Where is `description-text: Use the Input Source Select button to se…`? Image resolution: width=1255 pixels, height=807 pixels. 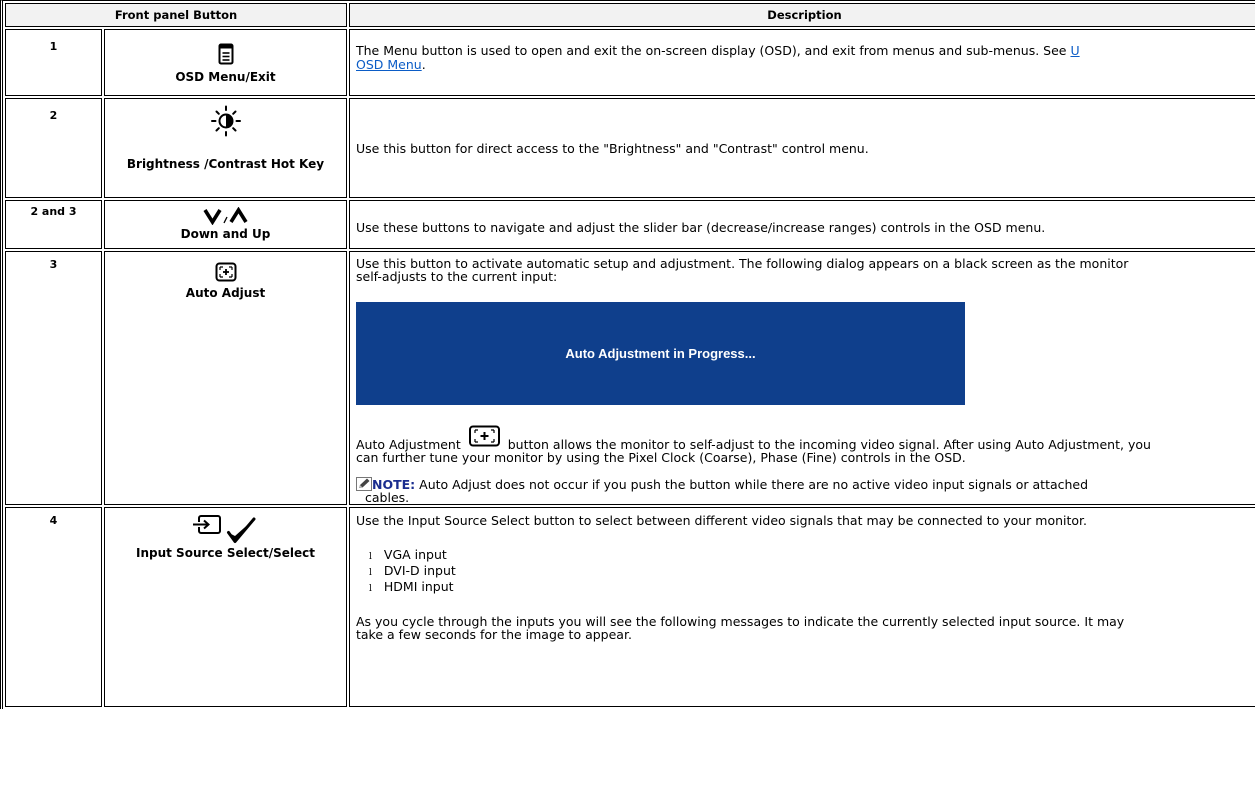 description-text: Use the Input Source Select button to se… is located at coordinates (722, 520).